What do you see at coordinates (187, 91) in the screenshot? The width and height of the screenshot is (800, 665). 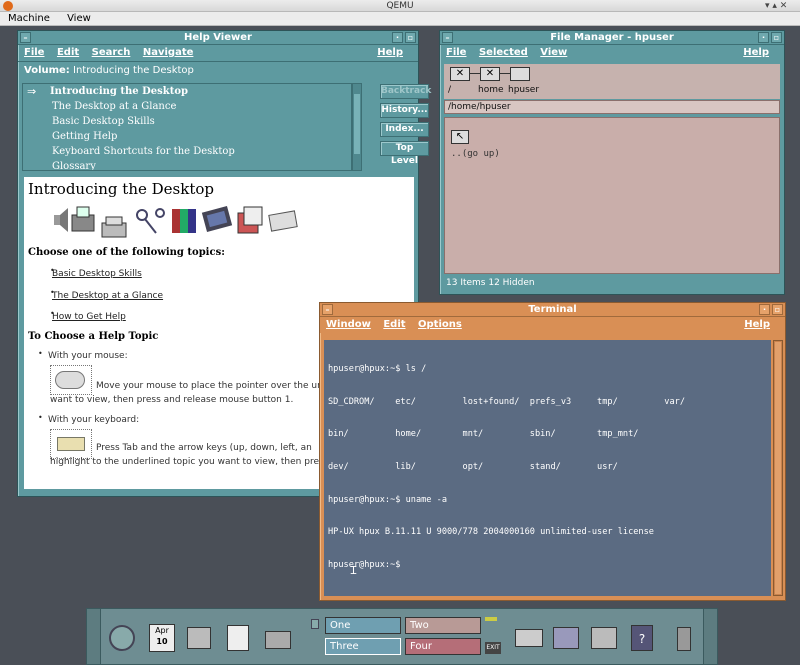 I see `topic-item: Introducing the Desktop` at bounding box center [187, 91].